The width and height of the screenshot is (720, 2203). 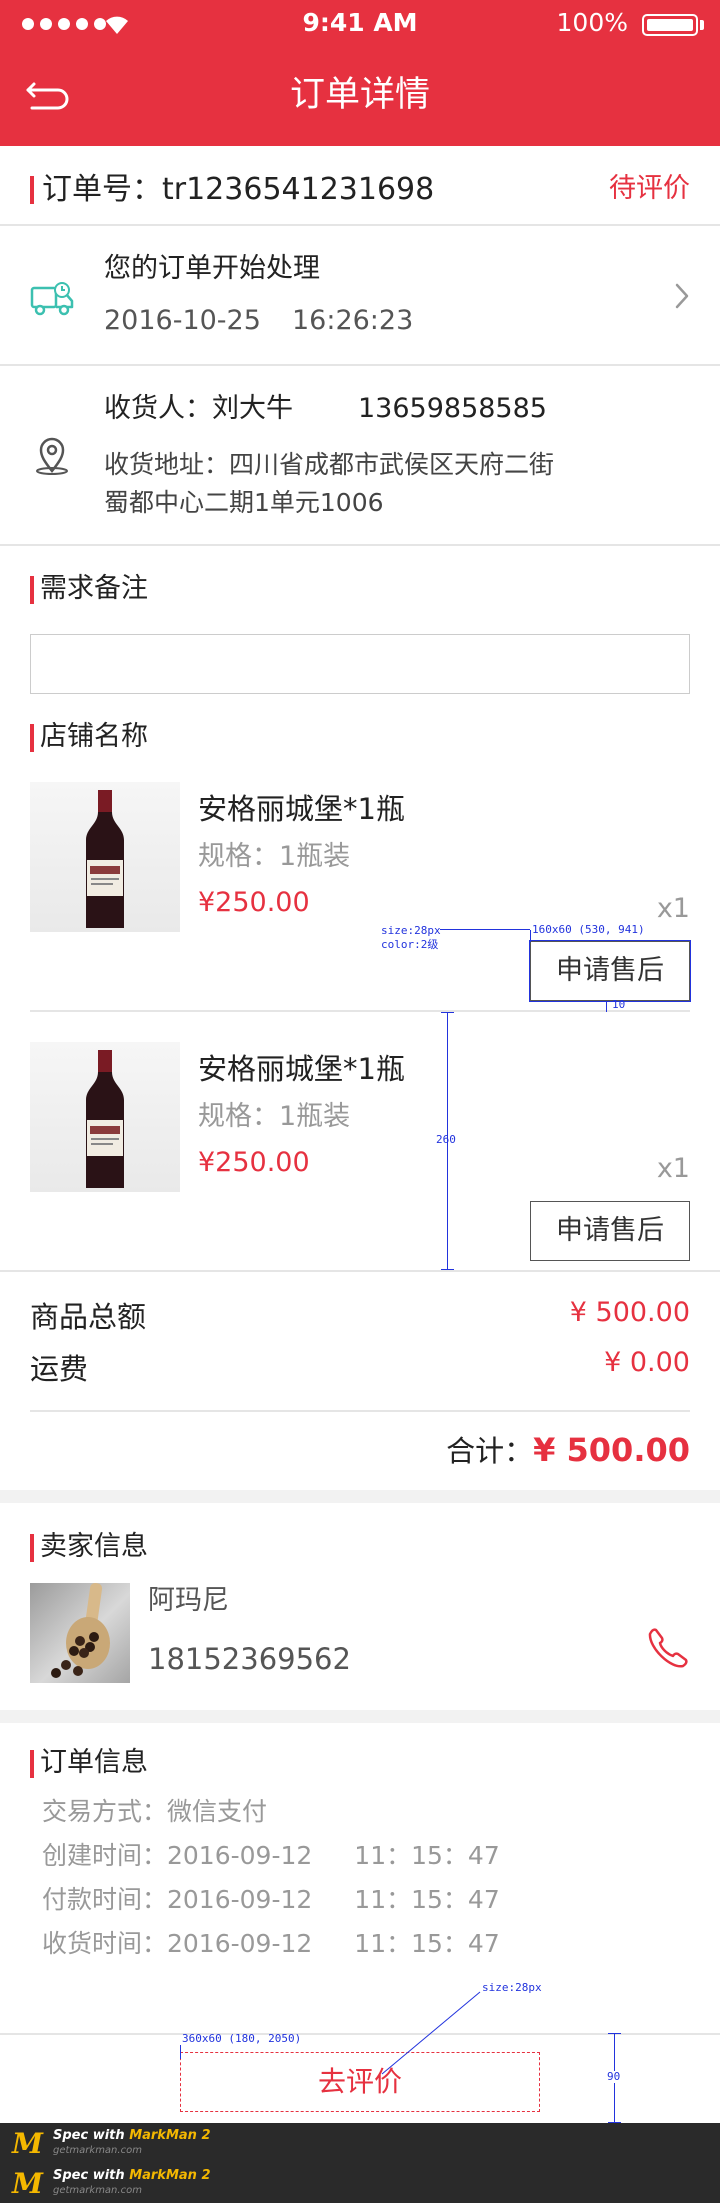 I want to click on battery-icon, so click(x=670, y=25).